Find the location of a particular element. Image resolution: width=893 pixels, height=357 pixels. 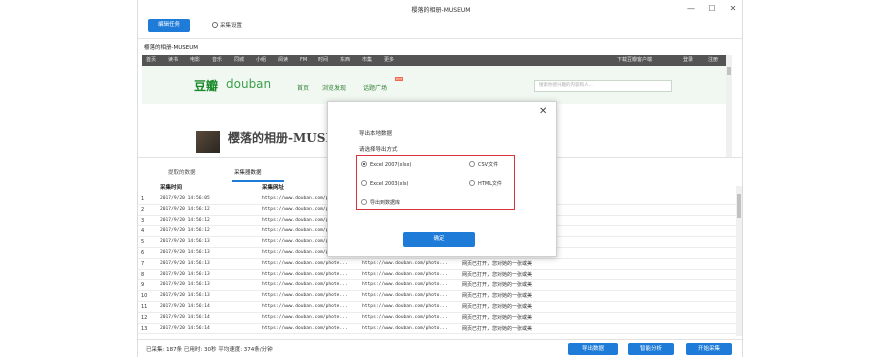

dialog-title: 导出本地数据 is located at coordinates (376, 134).